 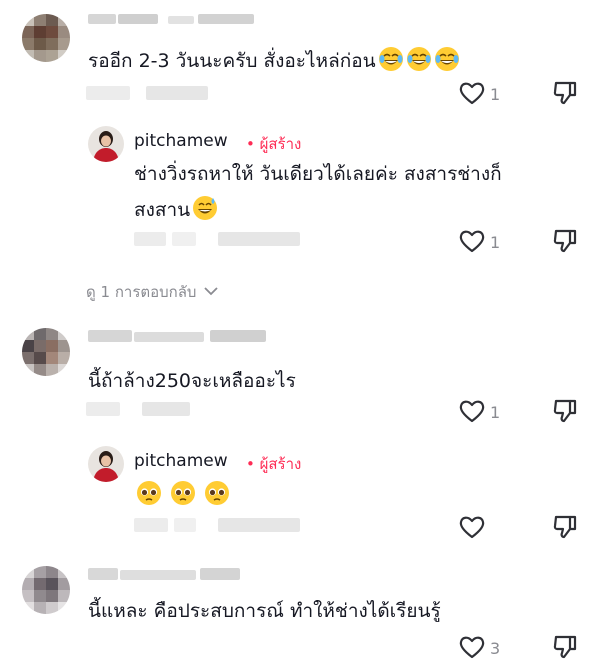 I want to click on reply-text-line-2: สงสาน, so click(x=176, y=210).